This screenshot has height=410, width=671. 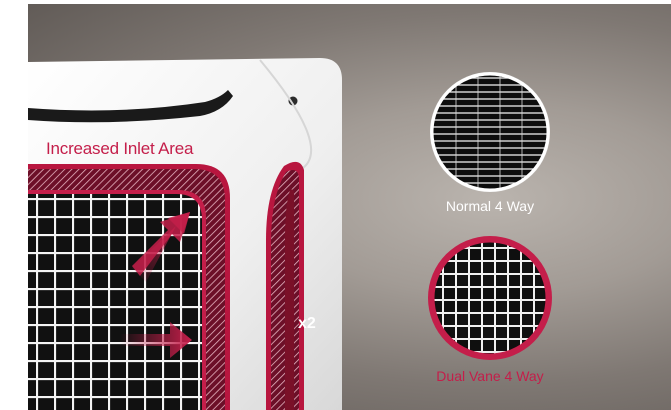 What do you see at coordinates (307, 323) in the screenshot?
I see `multiplier-label: x2` at bounding box center [307, 323].